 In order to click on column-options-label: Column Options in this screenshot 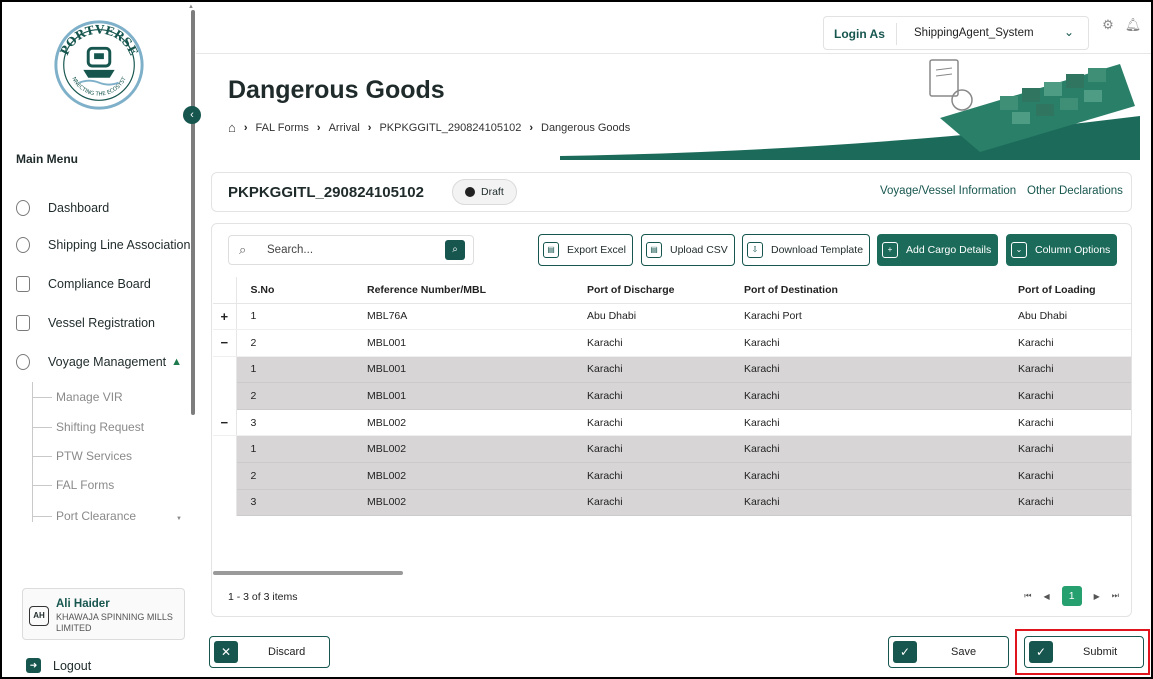, I will do `click(1073, 250)`.